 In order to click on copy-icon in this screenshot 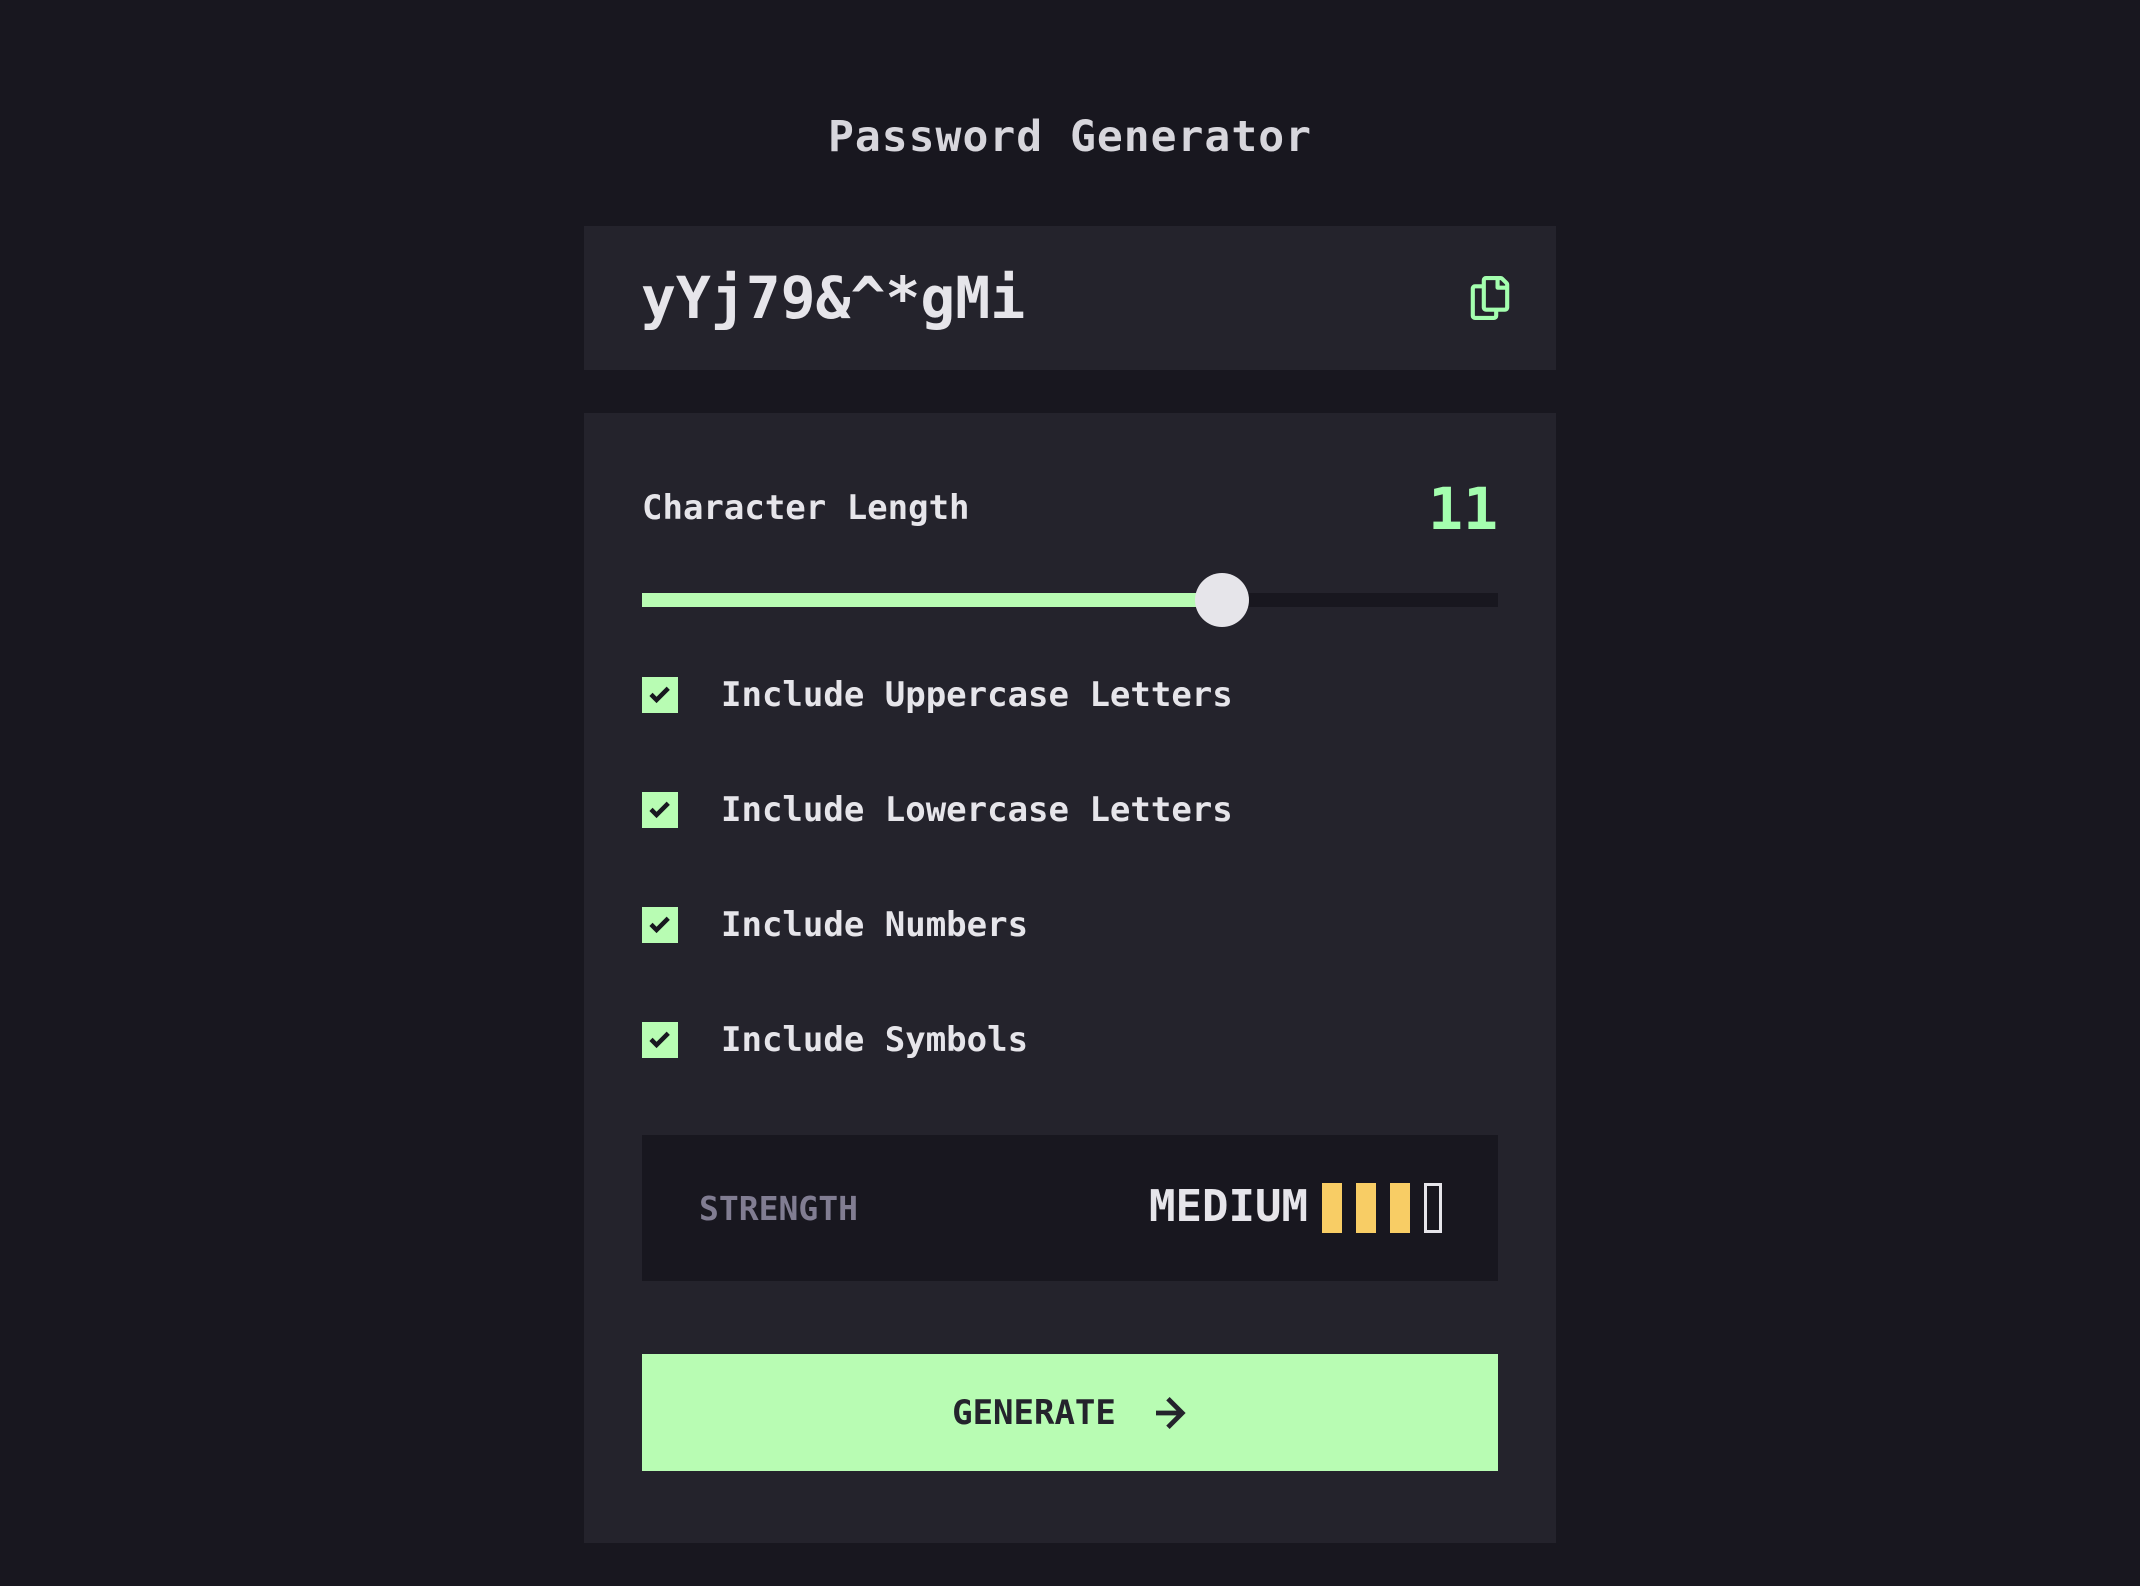, I will do `click(1490, 298)`.